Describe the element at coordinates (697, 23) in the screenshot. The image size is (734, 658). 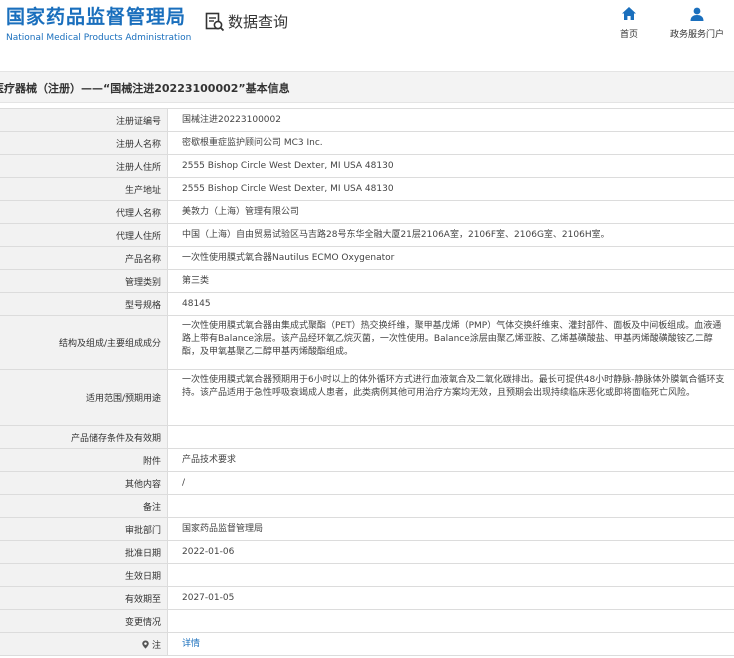
I see `nav-service-portal: 政务服务门户` at that location.